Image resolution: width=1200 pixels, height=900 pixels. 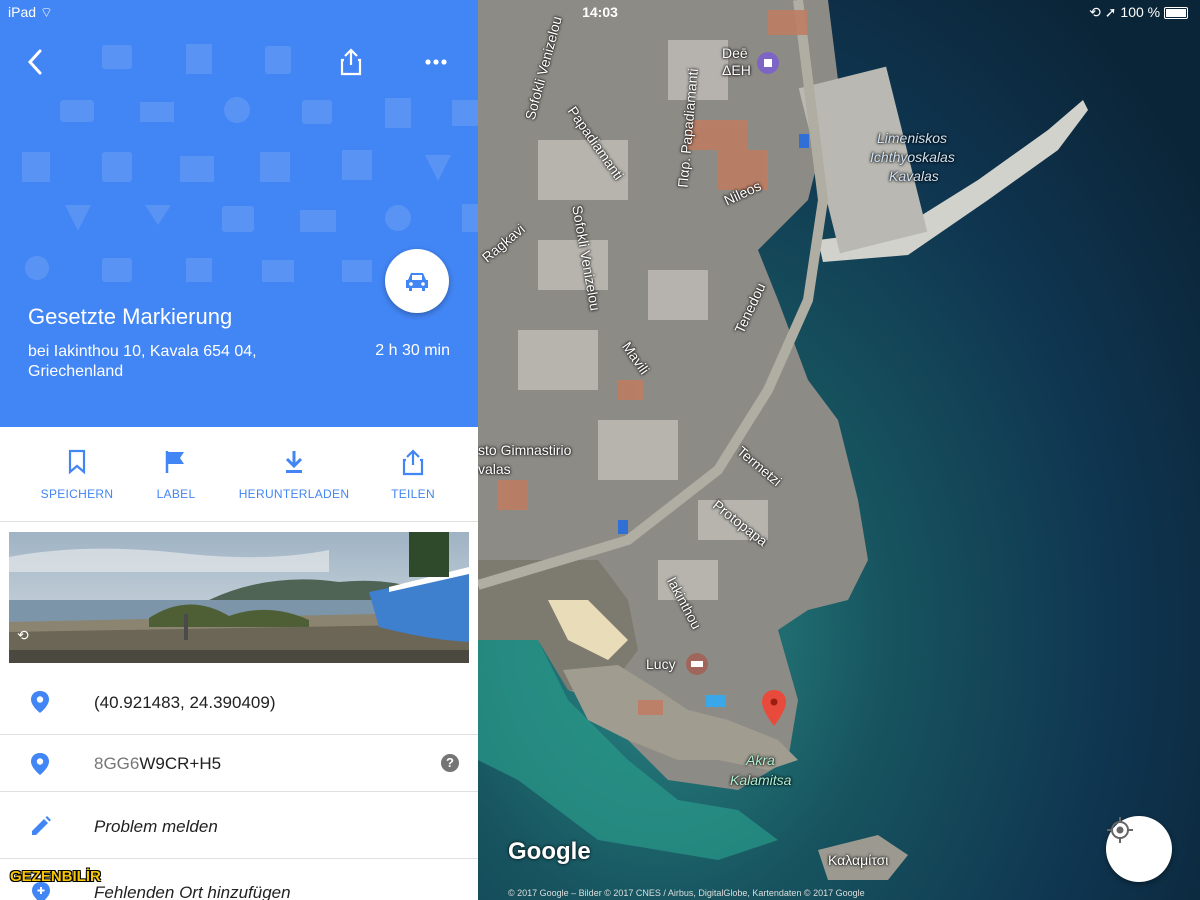 I want to click on download-button: HERUNTERLADEN, so click(x=294, y=474).